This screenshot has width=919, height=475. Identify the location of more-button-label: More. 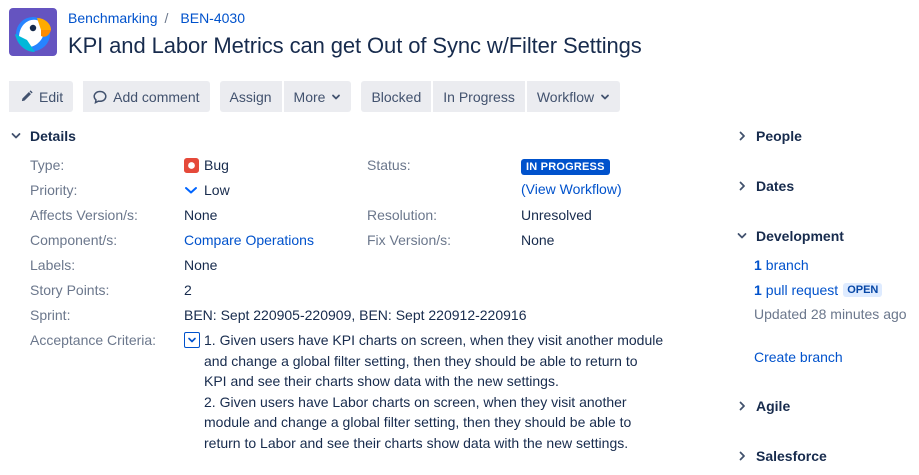
(309, 96).